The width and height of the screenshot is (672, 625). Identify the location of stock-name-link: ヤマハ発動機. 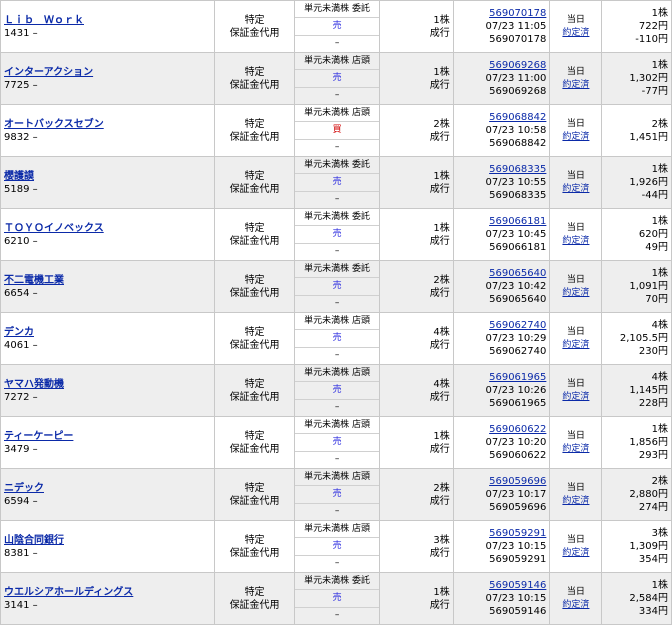
(34, 384).